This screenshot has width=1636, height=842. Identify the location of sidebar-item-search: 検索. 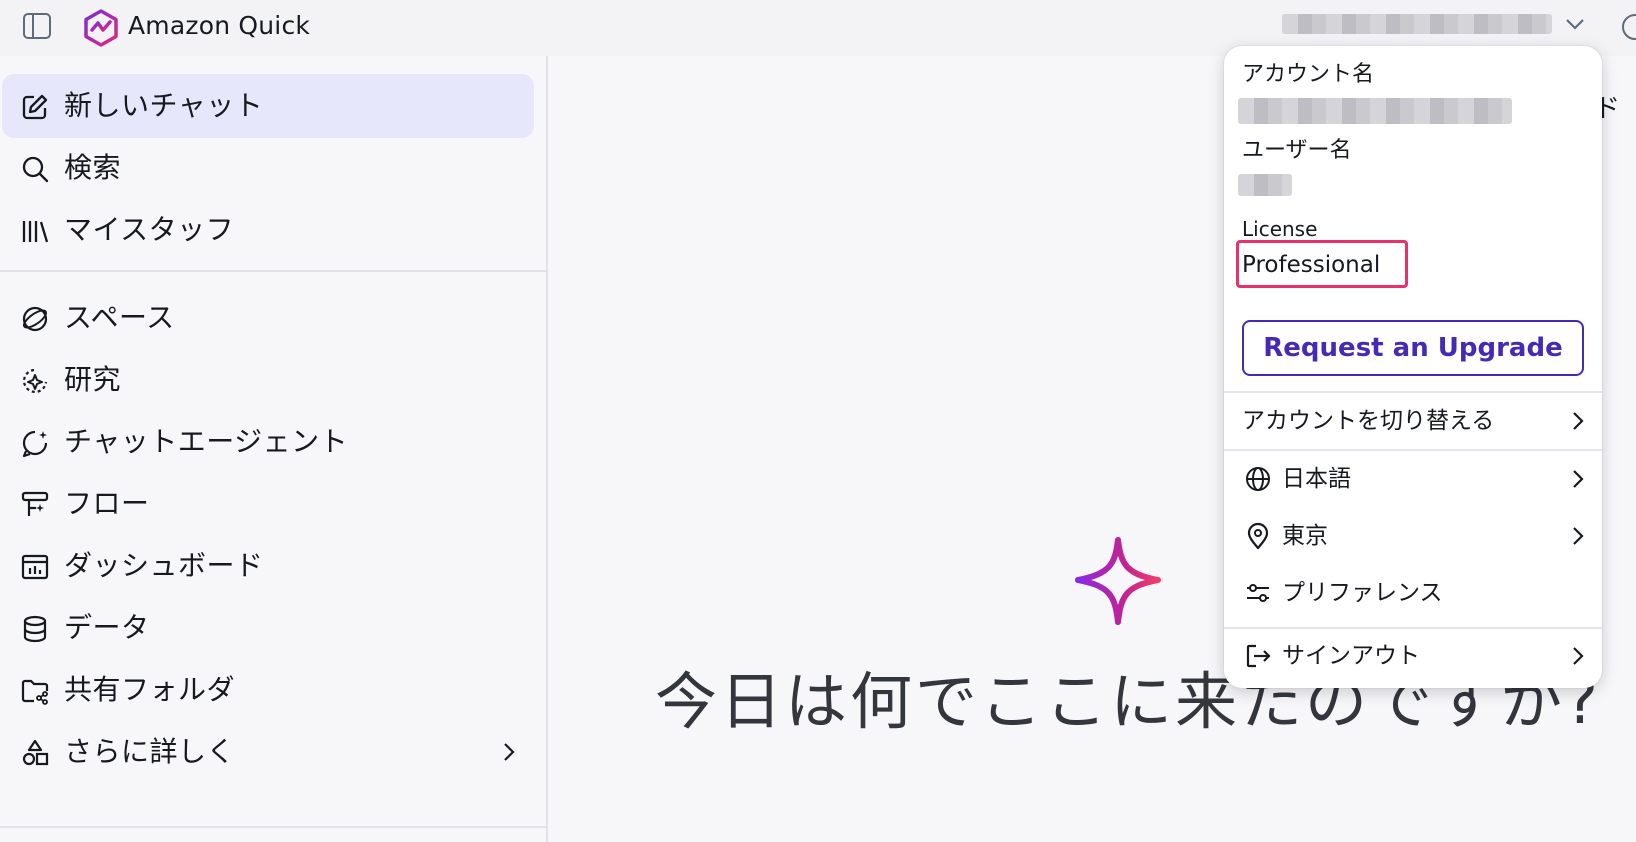
(268, 168).